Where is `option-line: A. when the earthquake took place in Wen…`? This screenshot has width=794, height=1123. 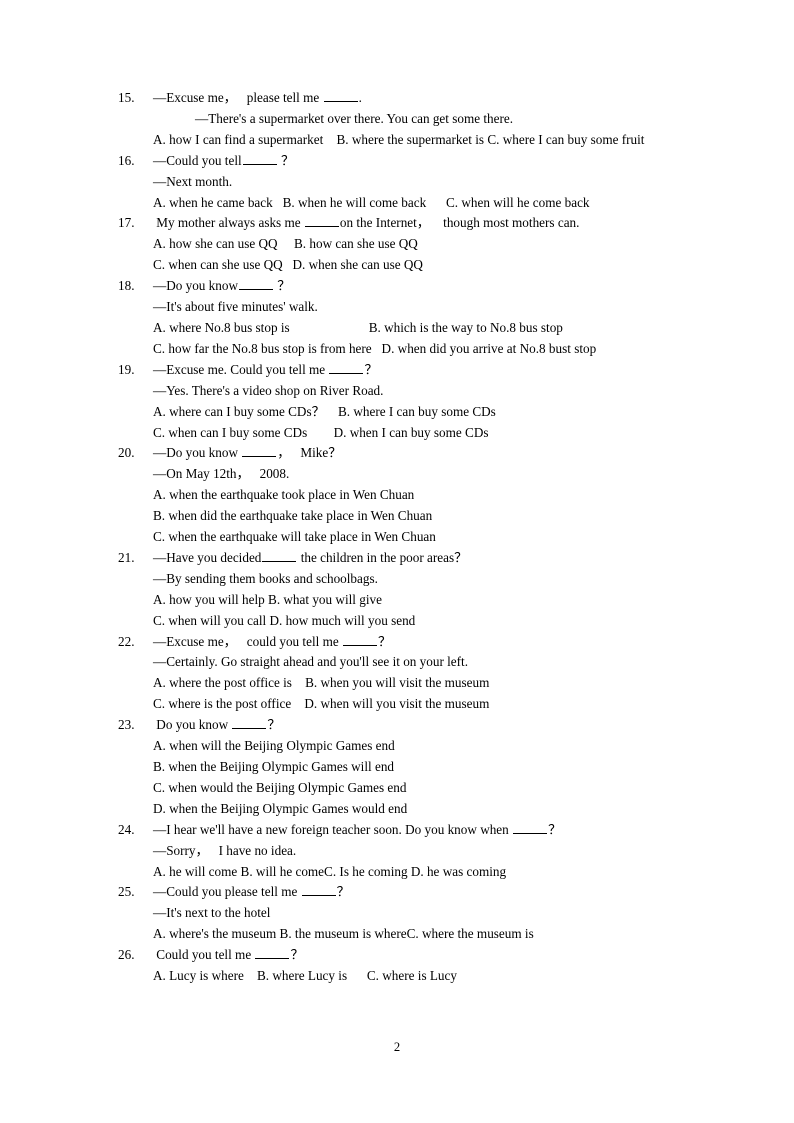
option-line: A. when the earthquake took place in Wen… is located at coordinates (406, 495).